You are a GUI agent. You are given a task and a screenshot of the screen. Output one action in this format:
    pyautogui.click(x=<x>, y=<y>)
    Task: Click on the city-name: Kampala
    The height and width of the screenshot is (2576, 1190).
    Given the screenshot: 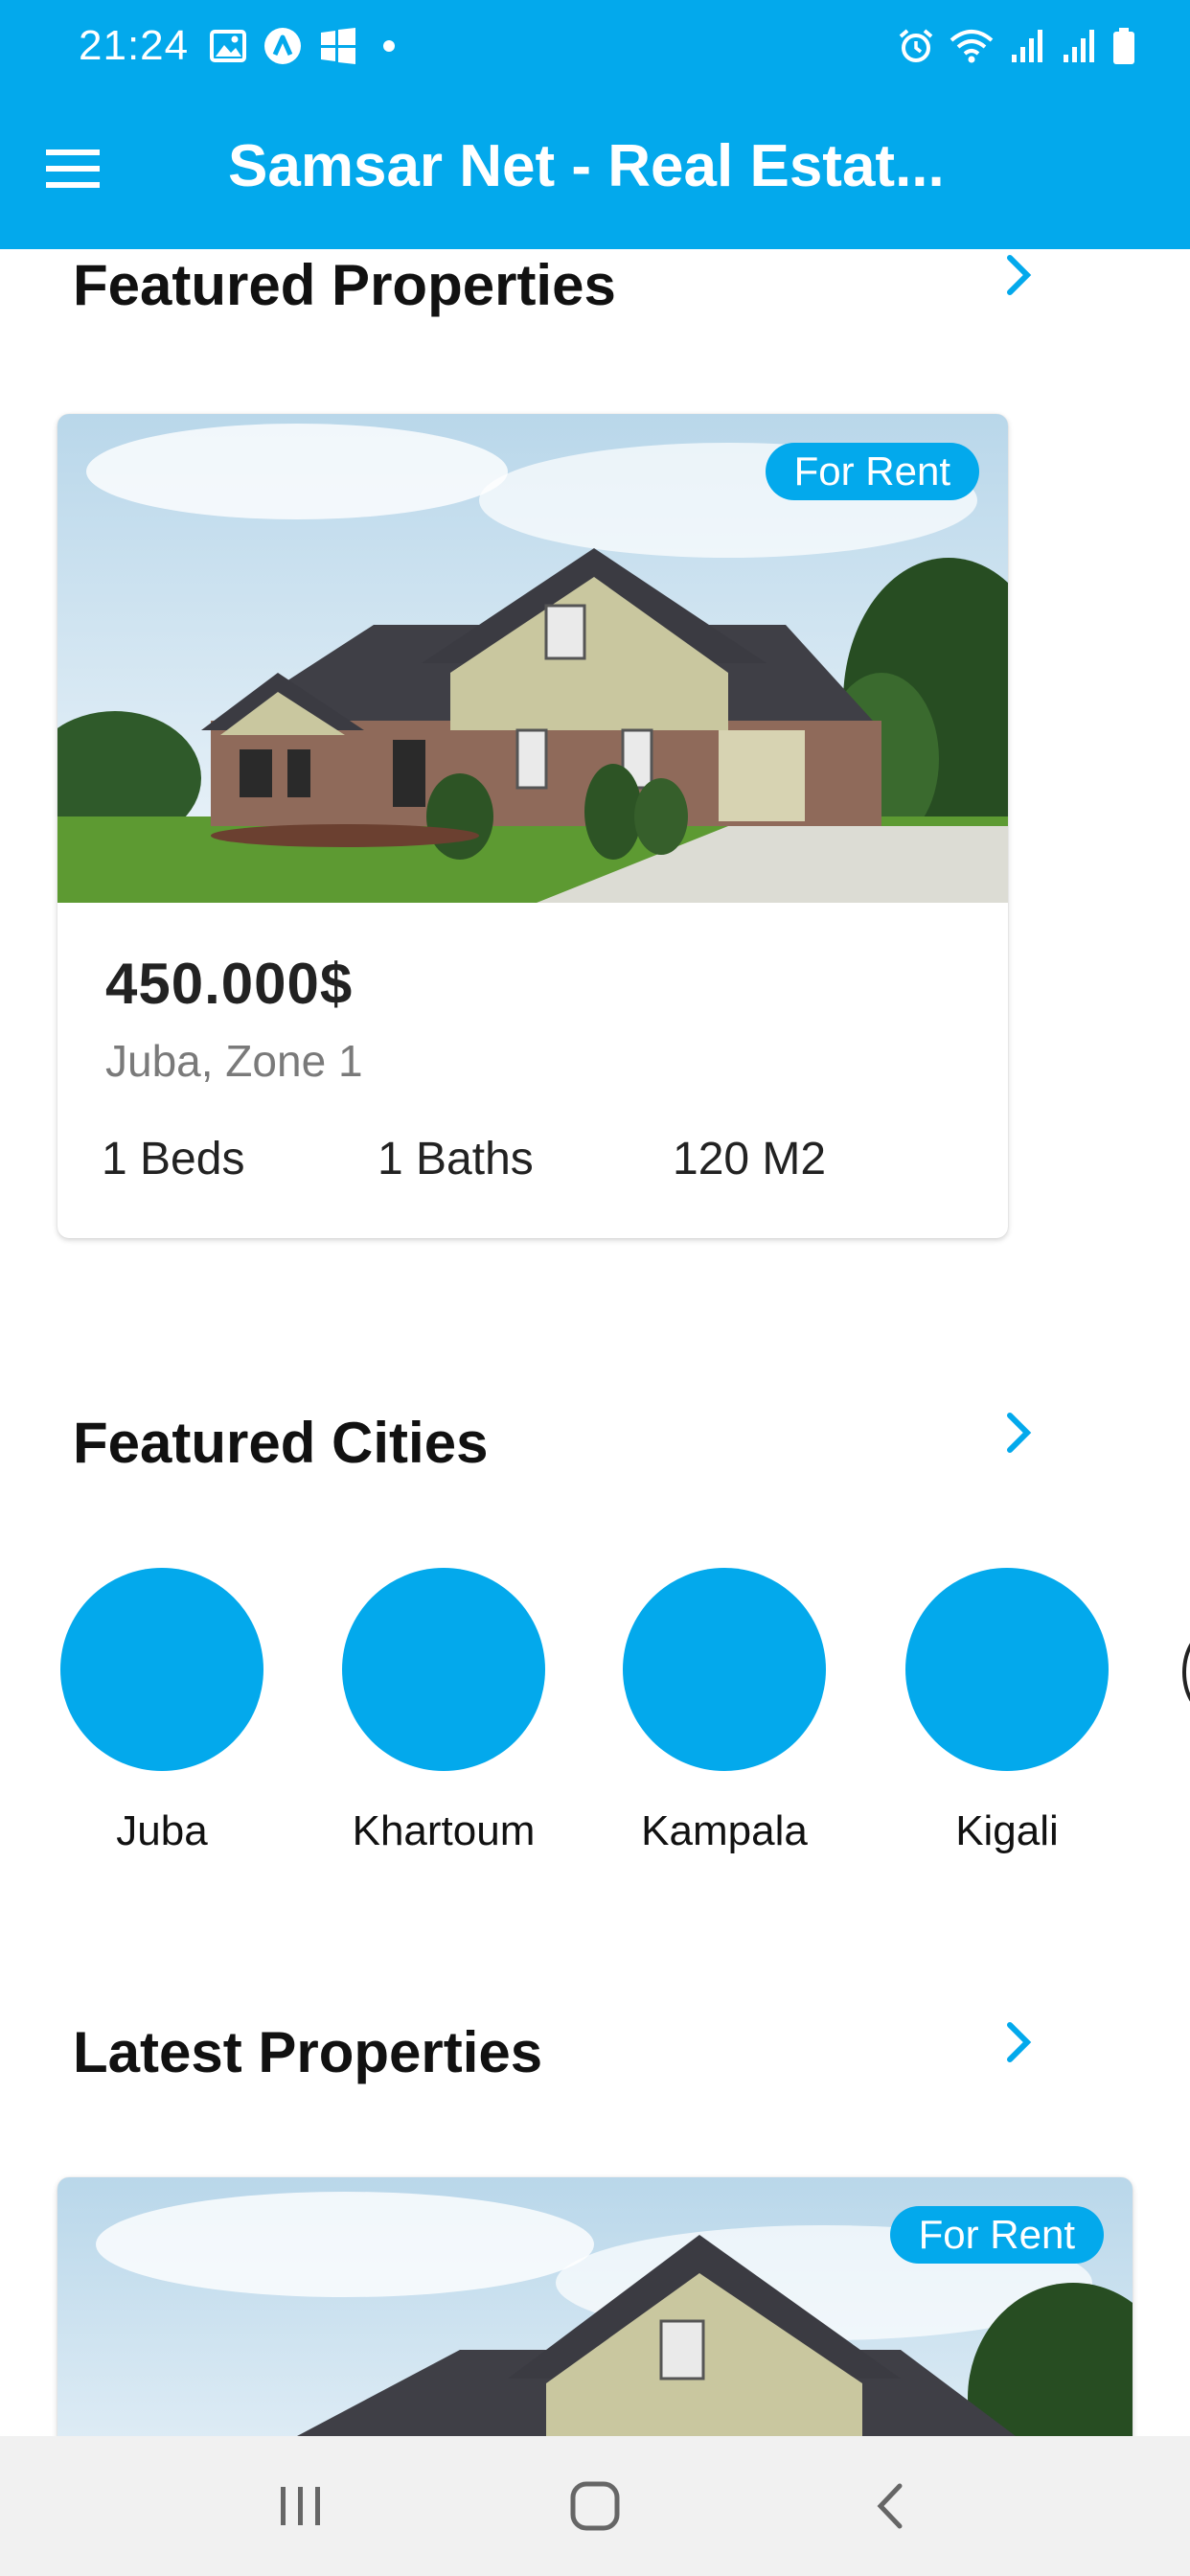 What is the action you would take?
    pyautogui.click(x=725, y=1830)
    